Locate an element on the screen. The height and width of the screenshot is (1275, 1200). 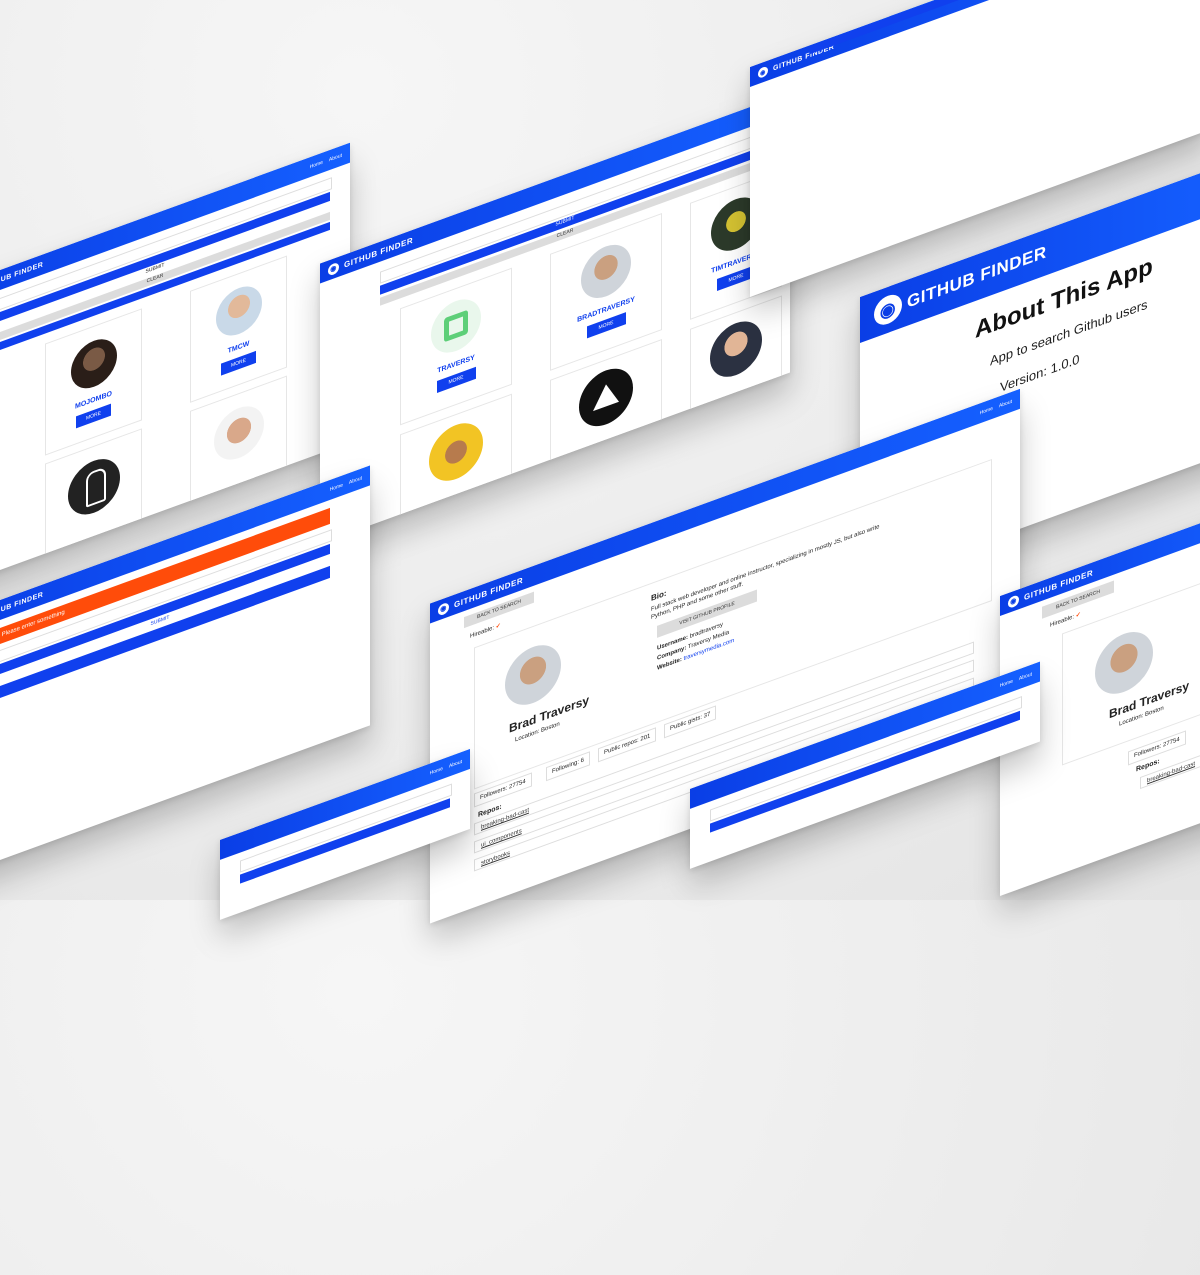
traversy-logo-mark is located at coordinates (456, 326).